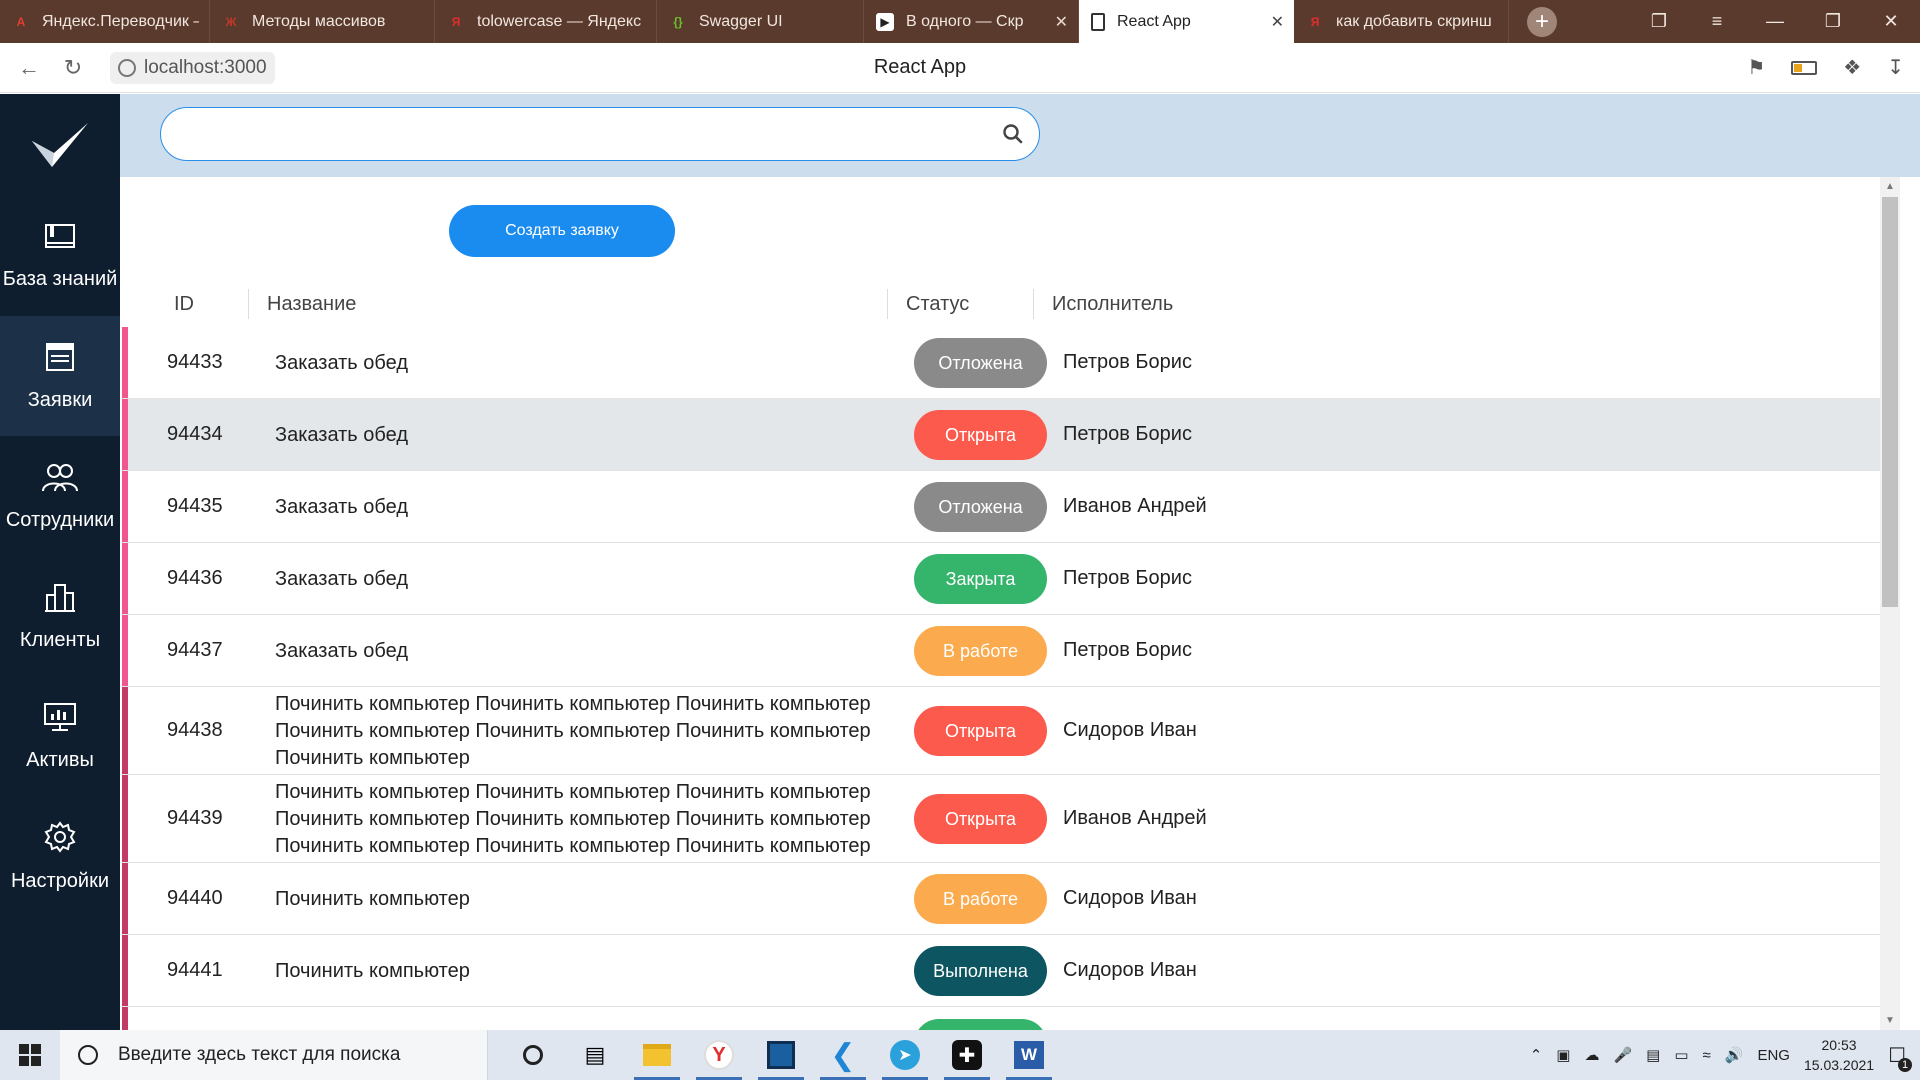  I want to click on column-header-name: Название, so click(302, 304).